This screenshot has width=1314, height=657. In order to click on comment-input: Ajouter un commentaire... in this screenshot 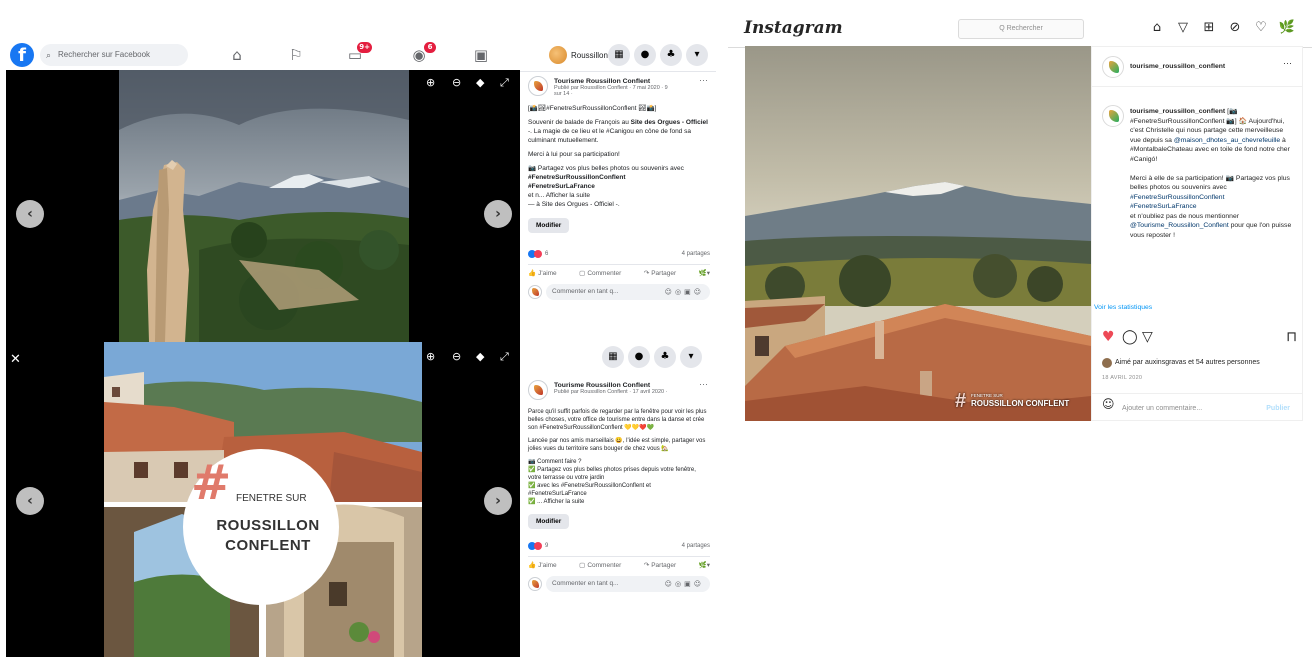, I will do `click(1162, 409)`.